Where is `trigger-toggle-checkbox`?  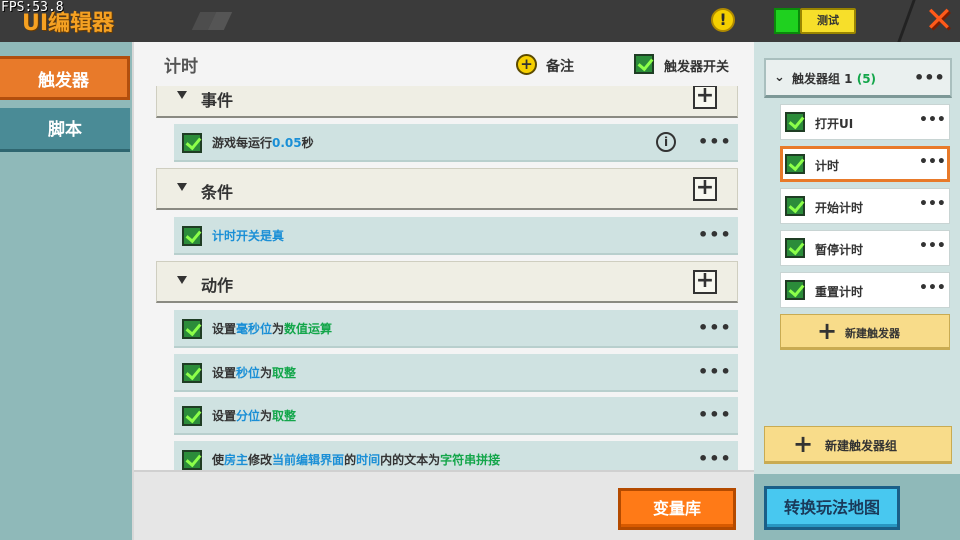 trigger-toggle-checkbox is located at coordinates (644, 64).